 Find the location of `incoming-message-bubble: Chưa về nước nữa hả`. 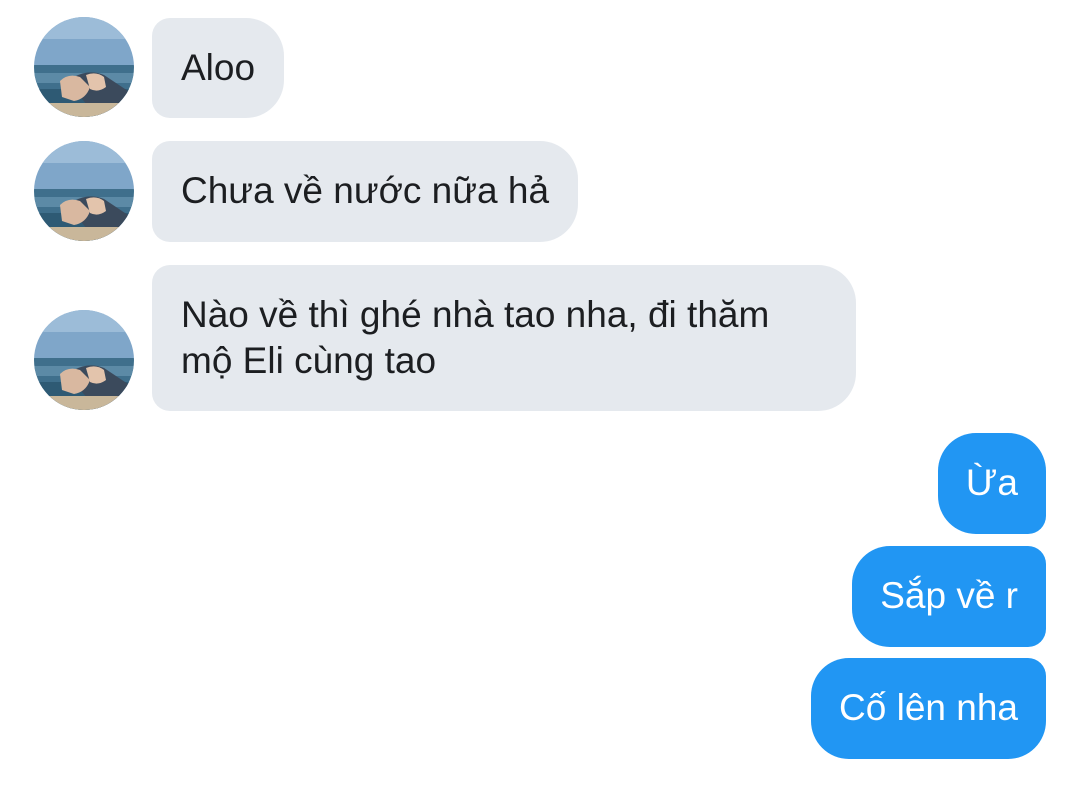

incoming-message-bubble: Chưa về nước nữa hả is located at coordinates (365, 191).